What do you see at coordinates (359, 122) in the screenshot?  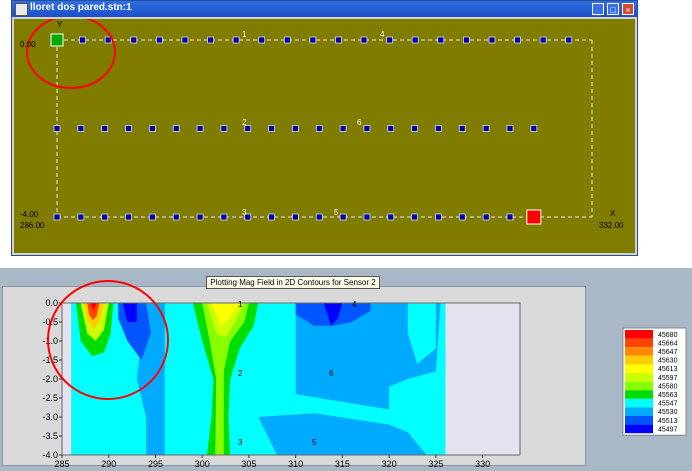 I see `line-label-6: 6` at bounding box center [359, 122].